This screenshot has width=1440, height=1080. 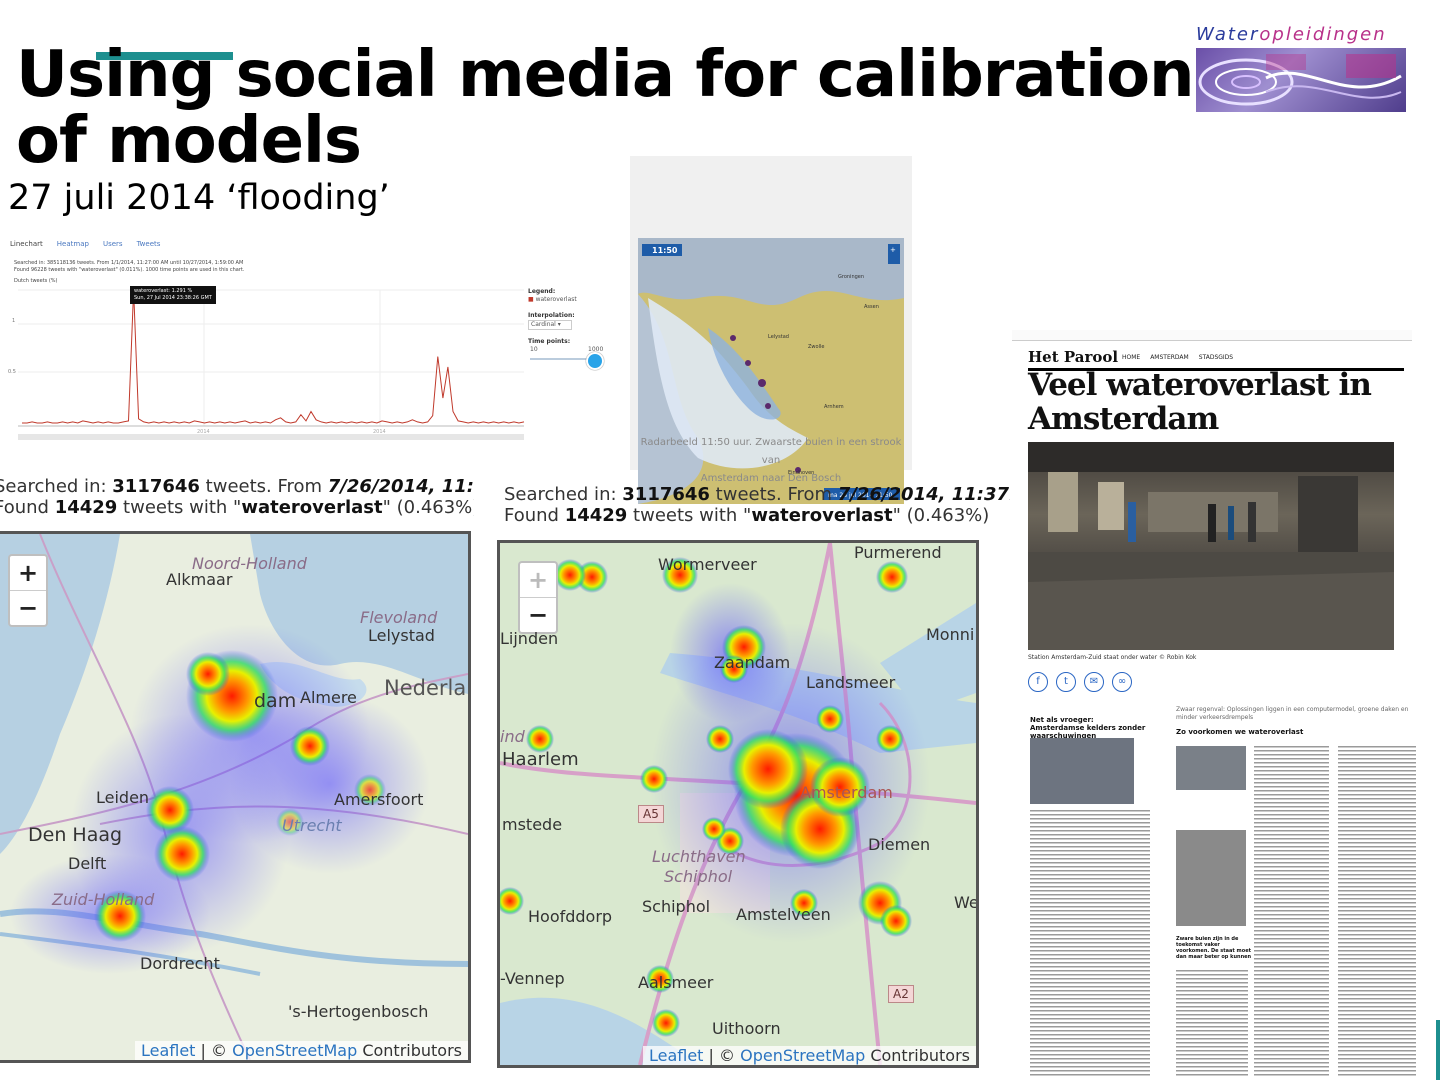 I want to click on map1-zoom-control: + −, so click(x=28, y=590).